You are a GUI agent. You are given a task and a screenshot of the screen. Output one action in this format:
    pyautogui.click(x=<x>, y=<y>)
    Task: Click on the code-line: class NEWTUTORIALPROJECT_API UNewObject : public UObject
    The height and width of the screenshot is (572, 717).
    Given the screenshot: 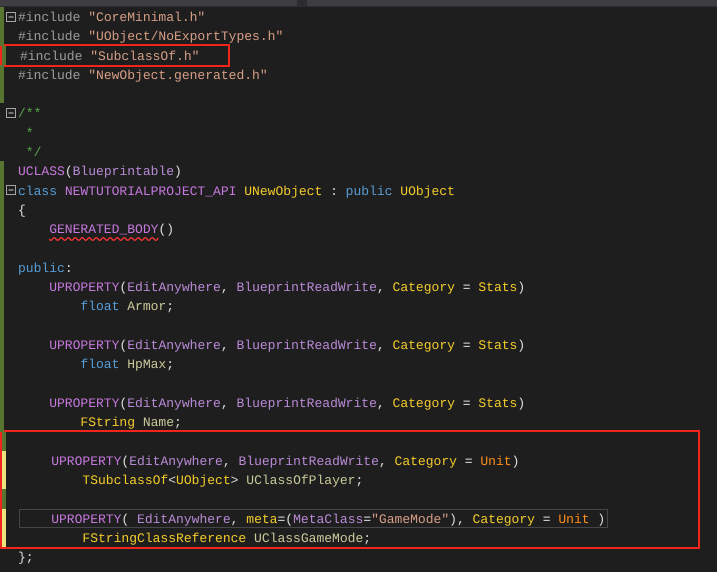 What is the action you would take?
    pyautogui.click(x=236, y=191)
    